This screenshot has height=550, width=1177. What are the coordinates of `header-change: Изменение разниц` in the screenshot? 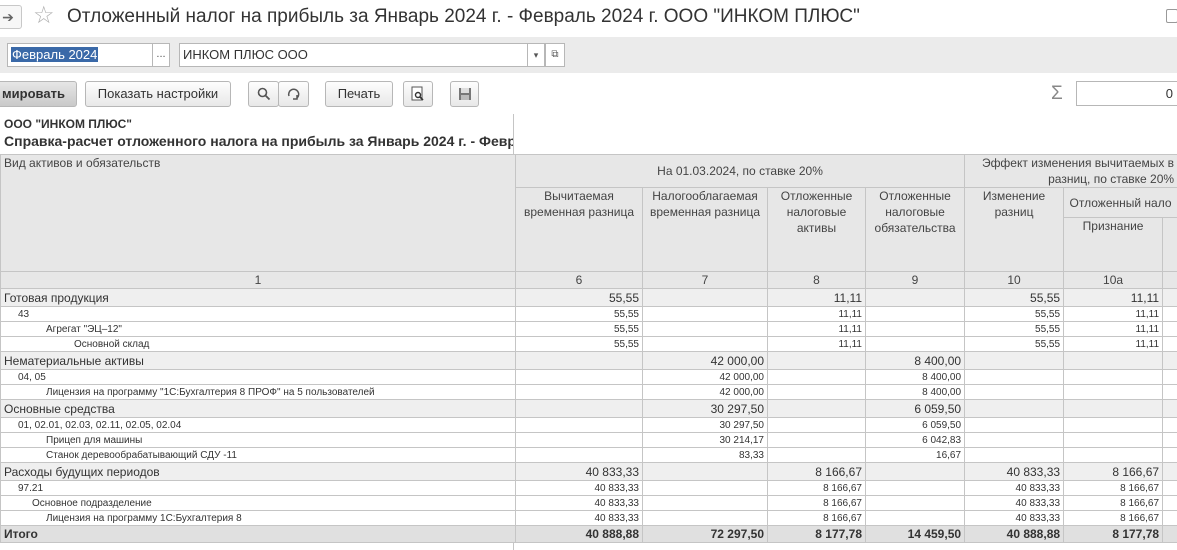 It's located at (1014, 229).